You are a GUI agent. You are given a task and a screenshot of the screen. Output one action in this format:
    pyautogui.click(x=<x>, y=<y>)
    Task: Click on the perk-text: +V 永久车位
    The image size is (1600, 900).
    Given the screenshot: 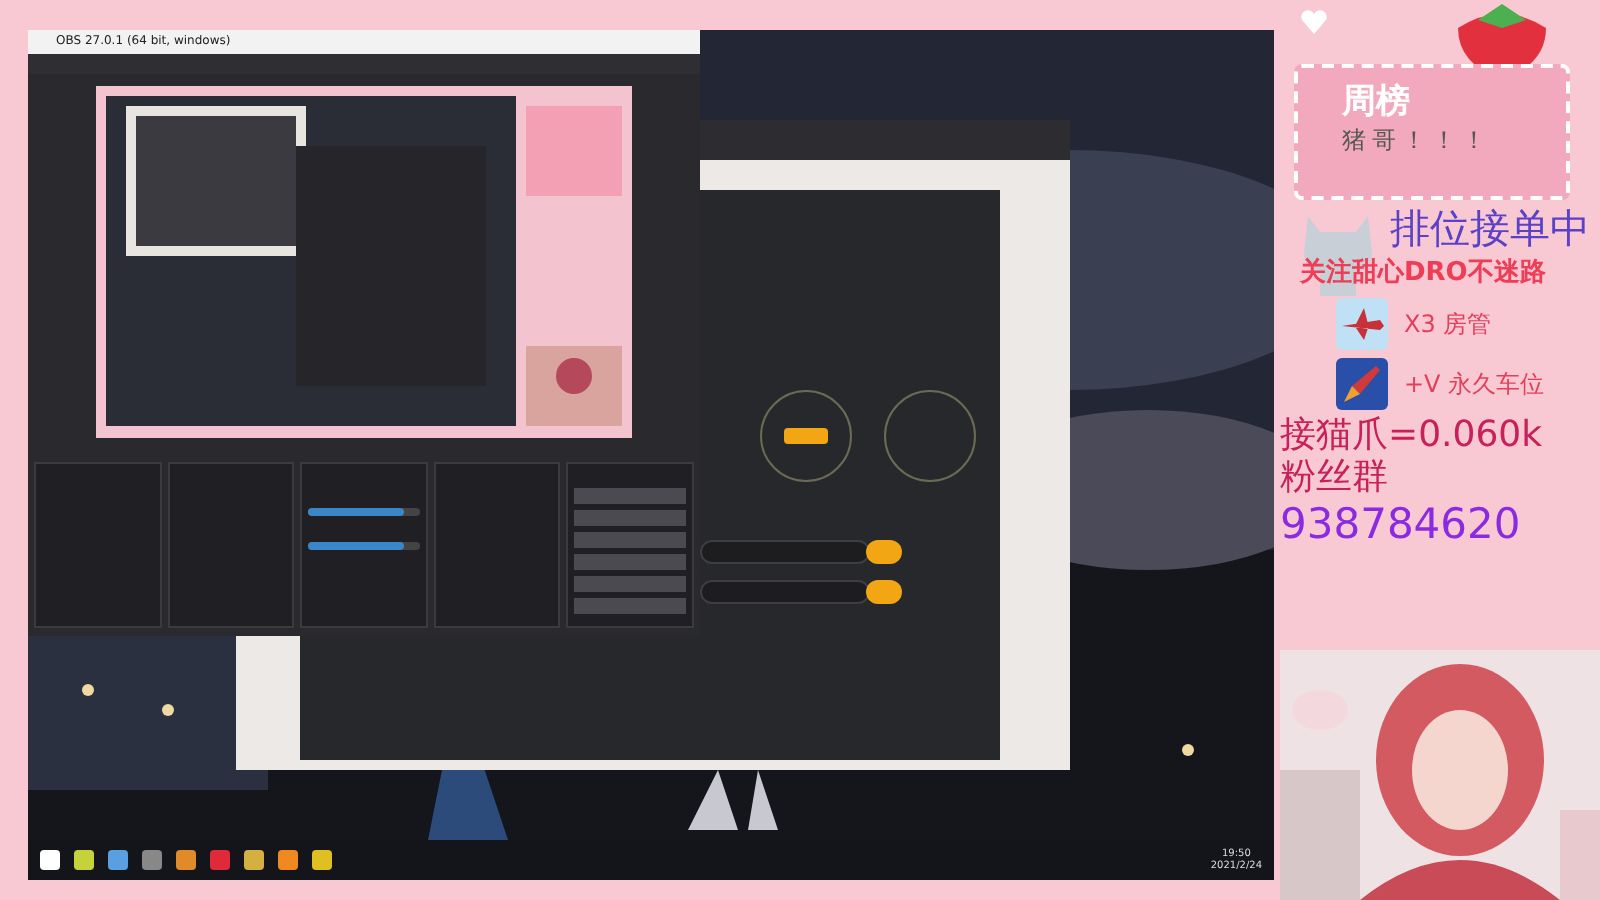 What is the action you would take?
    pyautogui.click(x=1474, y=384)
    